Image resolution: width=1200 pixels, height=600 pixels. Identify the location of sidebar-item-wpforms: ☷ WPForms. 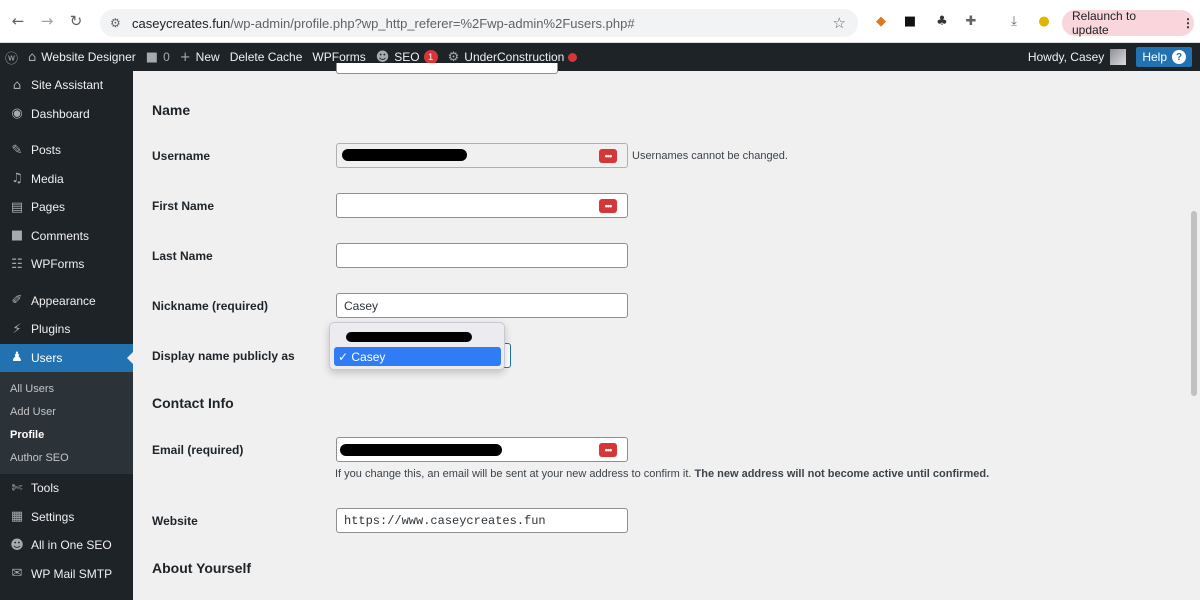
(66, 264).